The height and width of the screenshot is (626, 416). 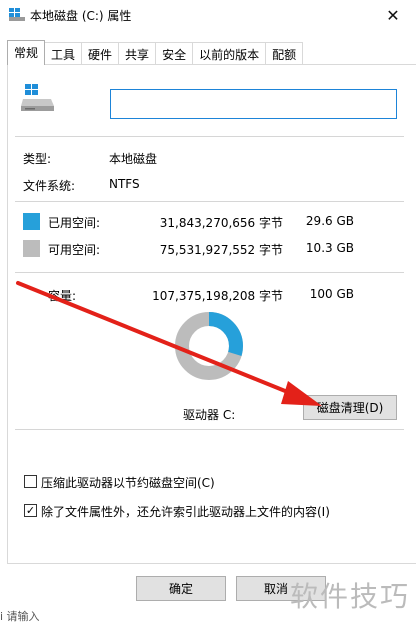 What do you see at coordinates (20, 616) in the screenshot?
I see `bottom-fragment-text: i 请输入` at bounding box center [20, 616].